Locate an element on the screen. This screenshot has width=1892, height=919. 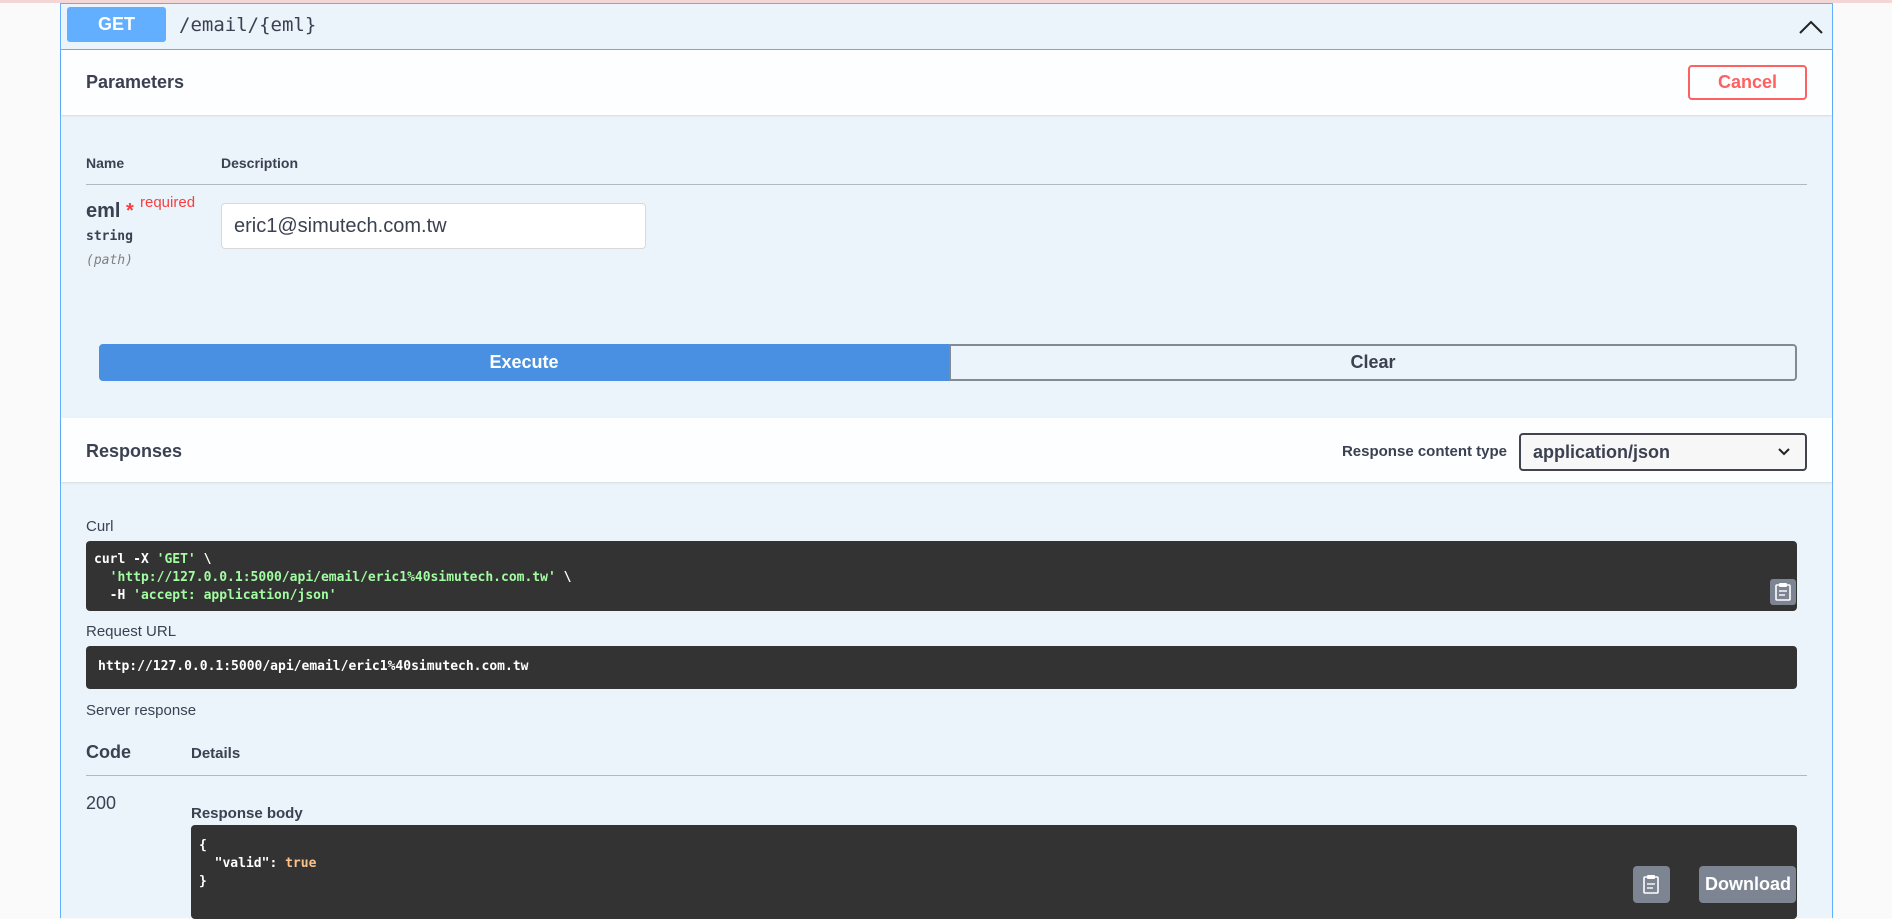
curl-cmd: curl -X is located at coordinates (125, 559).